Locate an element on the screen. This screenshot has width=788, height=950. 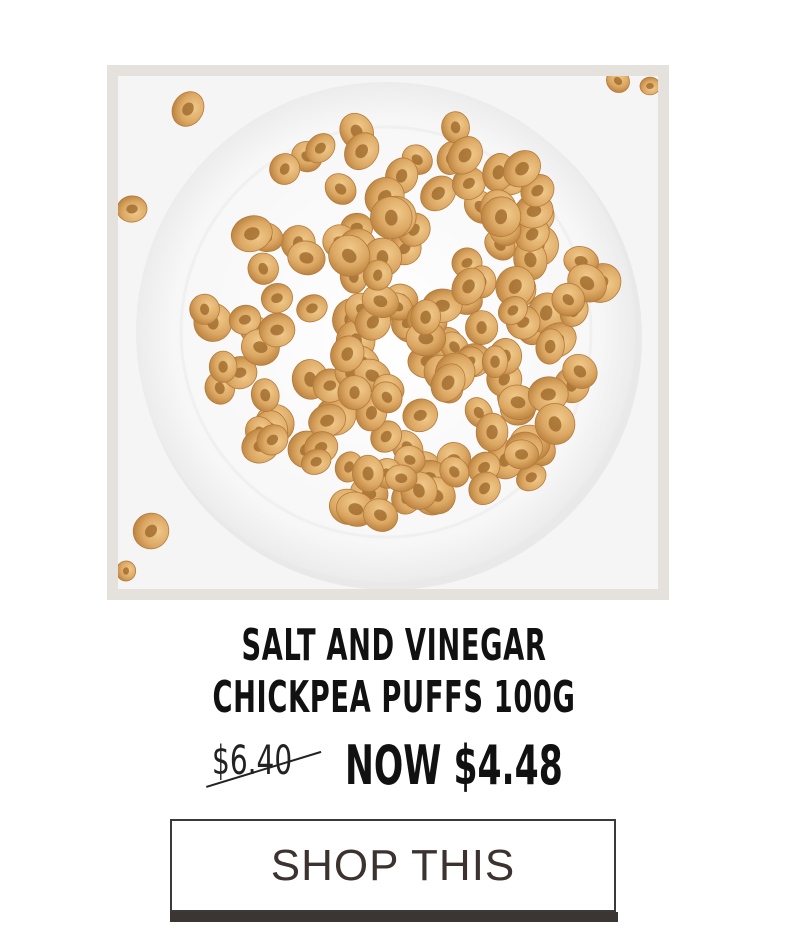
product-title-line1: SALT AND VINEGAR is located at coordinates (394, 645).